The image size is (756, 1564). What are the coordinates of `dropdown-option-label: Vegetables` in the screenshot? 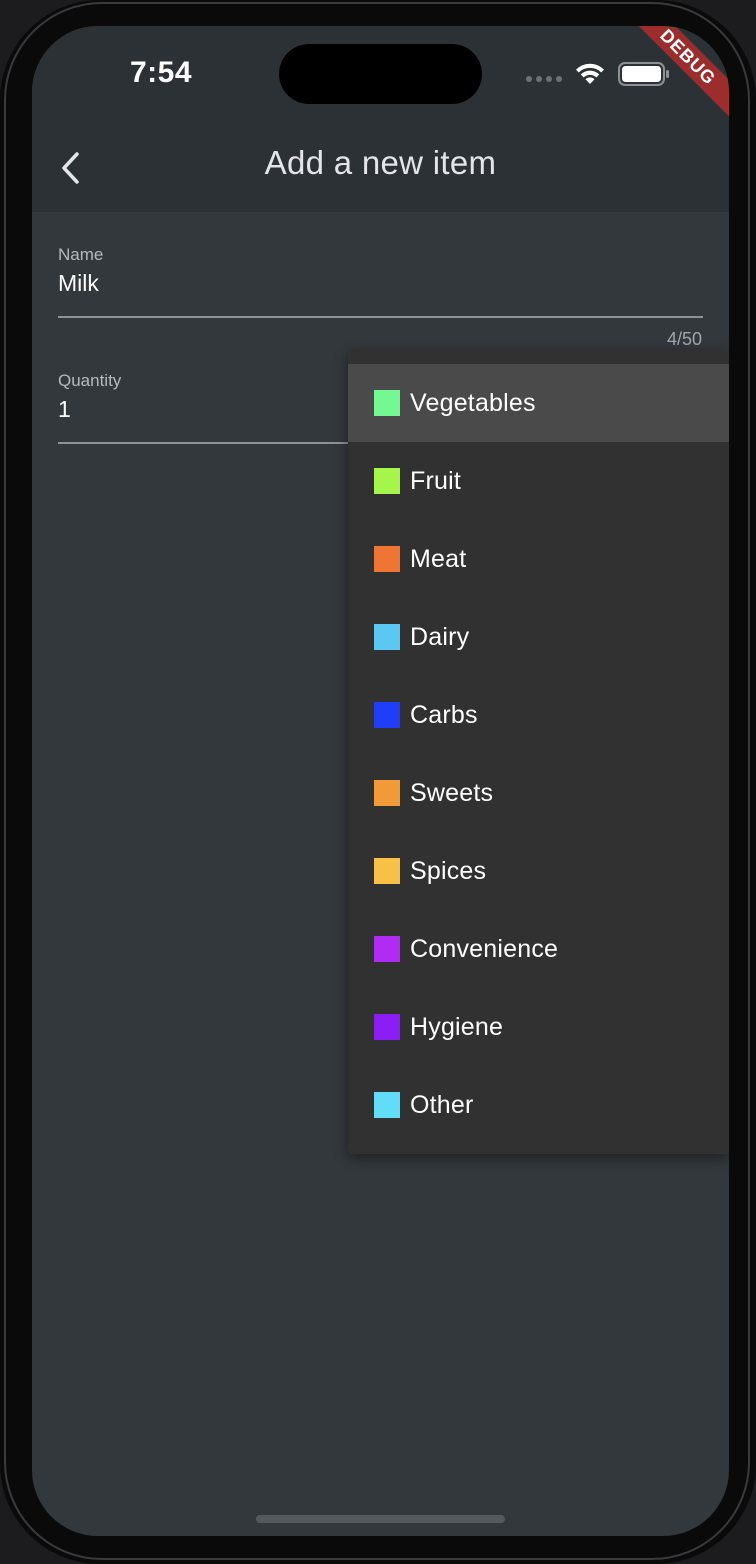 It's located at (473, 402).